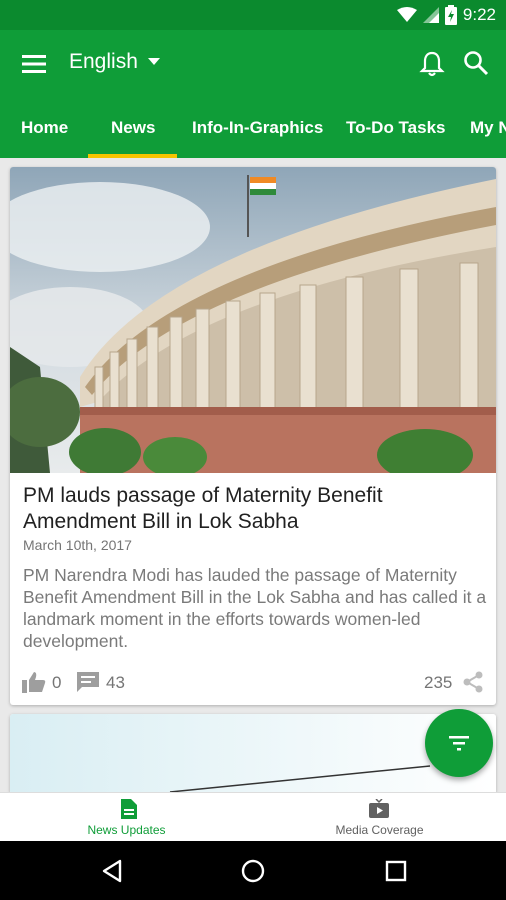  What do you see at coordinates (44, 128) in the screenshot?
I see `tab-home: Home` at bounding box center [44, 128].